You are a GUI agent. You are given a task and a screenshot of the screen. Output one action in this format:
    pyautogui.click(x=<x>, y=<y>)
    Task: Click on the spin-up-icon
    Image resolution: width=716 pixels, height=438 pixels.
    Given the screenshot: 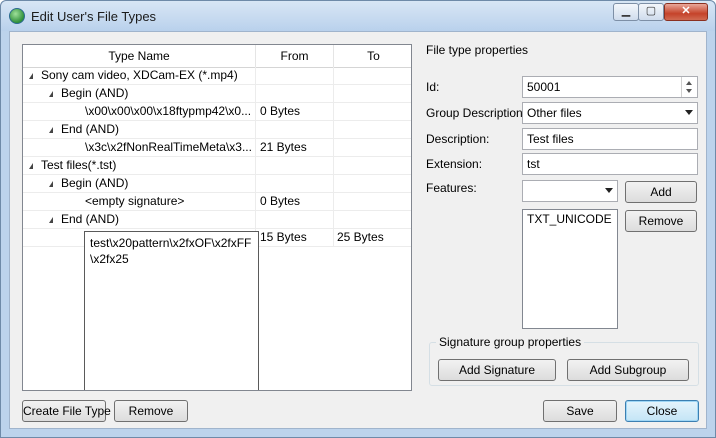 What is the action you would take?
    pyautogui.click(x=689, y=83)
    